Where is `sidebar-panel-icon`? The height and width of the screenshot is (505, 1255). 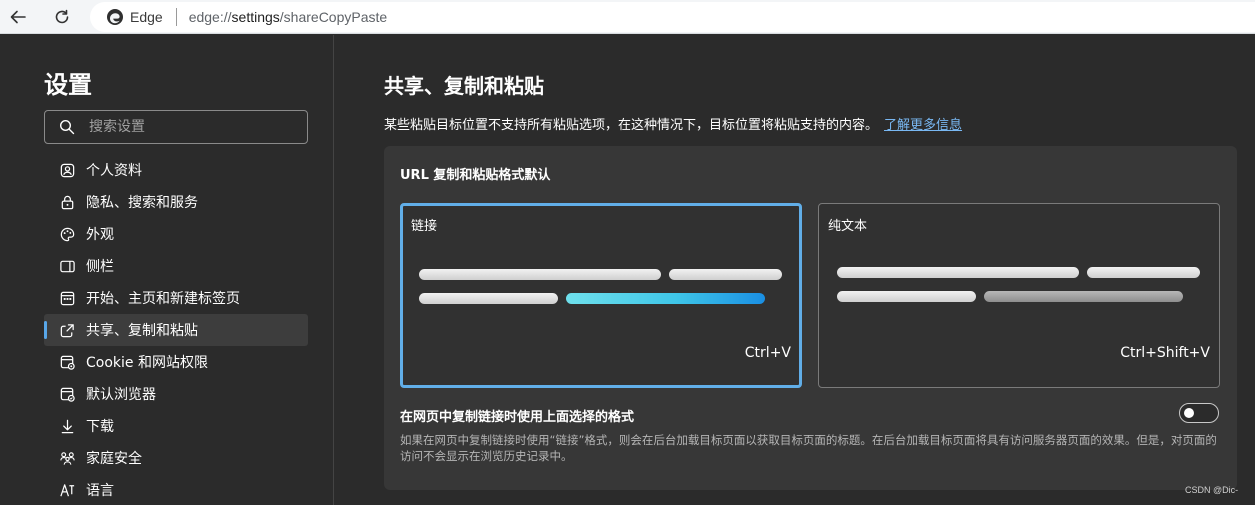 sidebar-panel-icon is located at coordinates (67, 266).